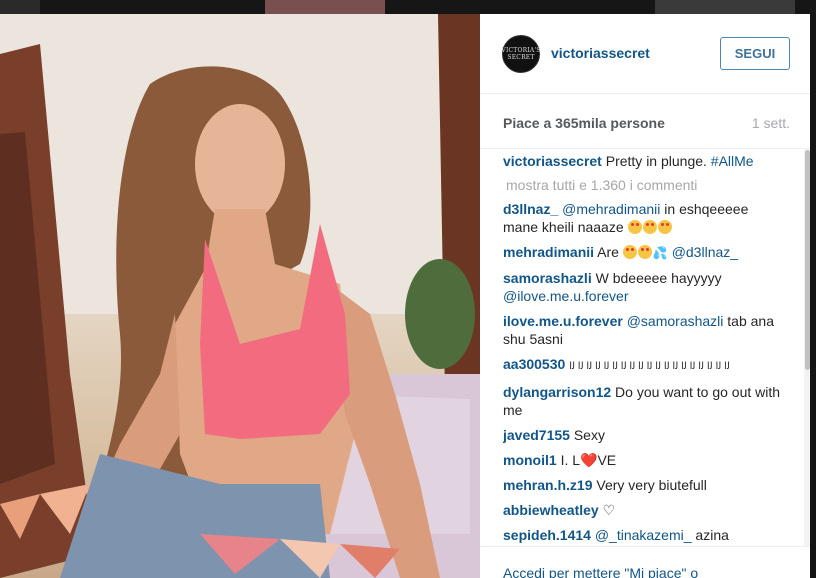  What do you see at coordinates (584, 123) in the screenshot?
I see `likes-count: Piace a 365mila persone` at bounding box center [584, 123].